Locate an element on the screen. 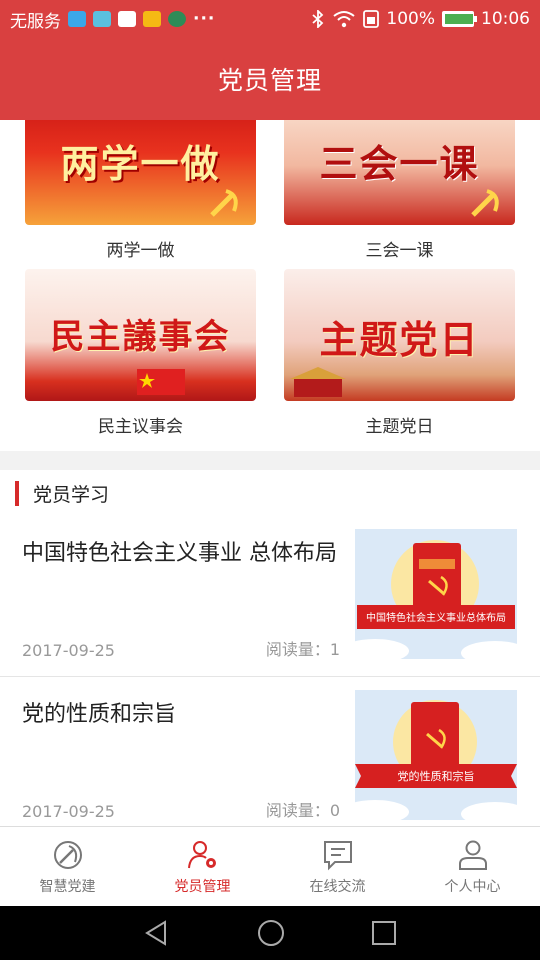  tile-banner-title: 主题党日 is located at coordinates (399, 339).